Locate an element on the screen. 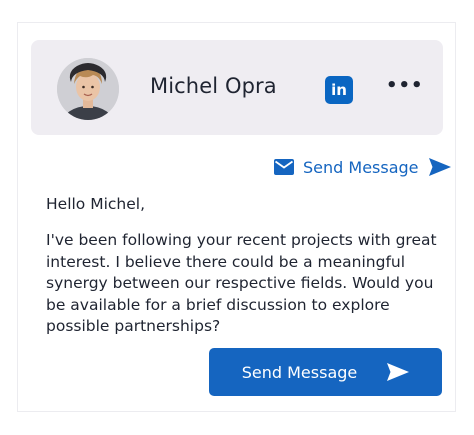  message-greeting: Hello Michel, is located at coordinates (96, 204).